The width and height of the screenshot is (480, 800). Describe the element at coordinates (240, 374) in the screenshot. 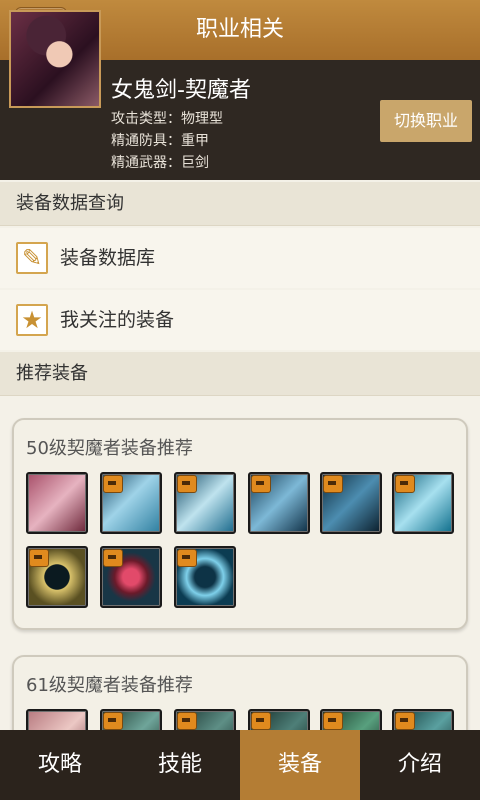

I see `section-recommend: 推荐装备` at that location.